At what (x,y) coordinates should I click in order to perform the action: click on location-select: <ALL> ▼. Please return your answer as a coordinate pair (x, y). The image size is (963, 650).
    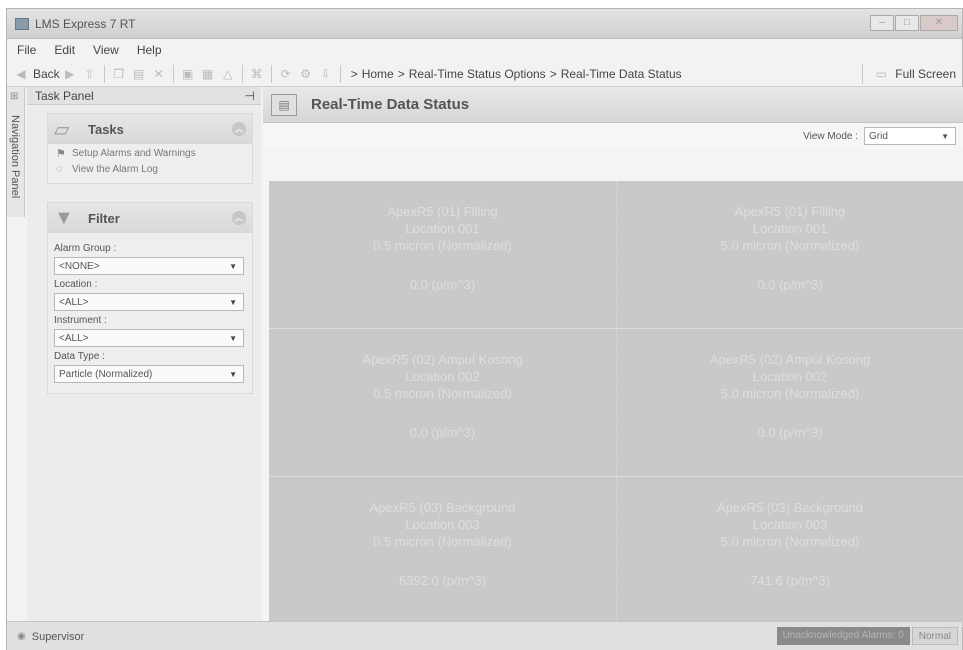
    Looking at the image, I should click on (149, 302).